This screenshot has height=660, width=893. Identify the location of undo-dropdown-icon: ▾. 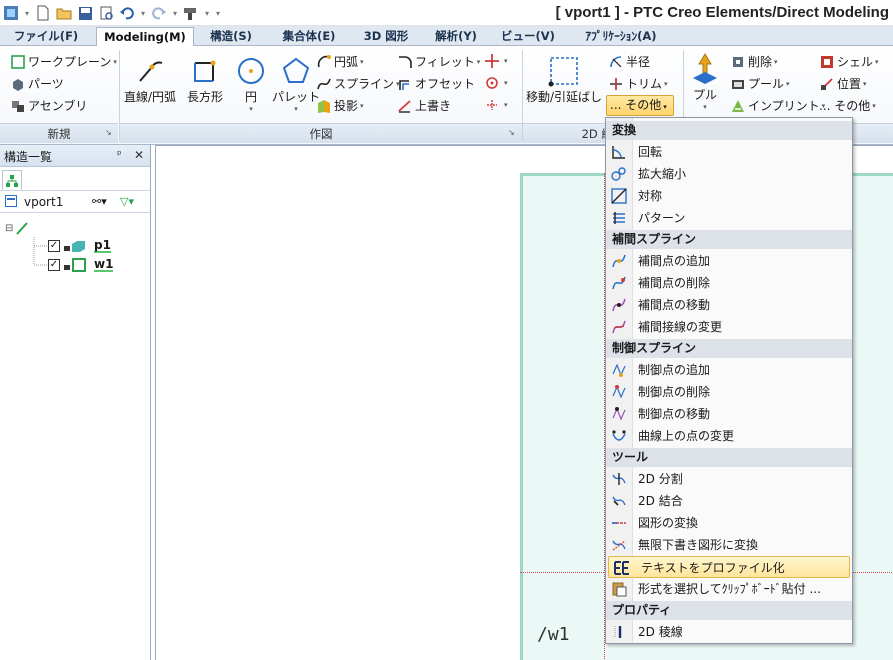
(143, 13).